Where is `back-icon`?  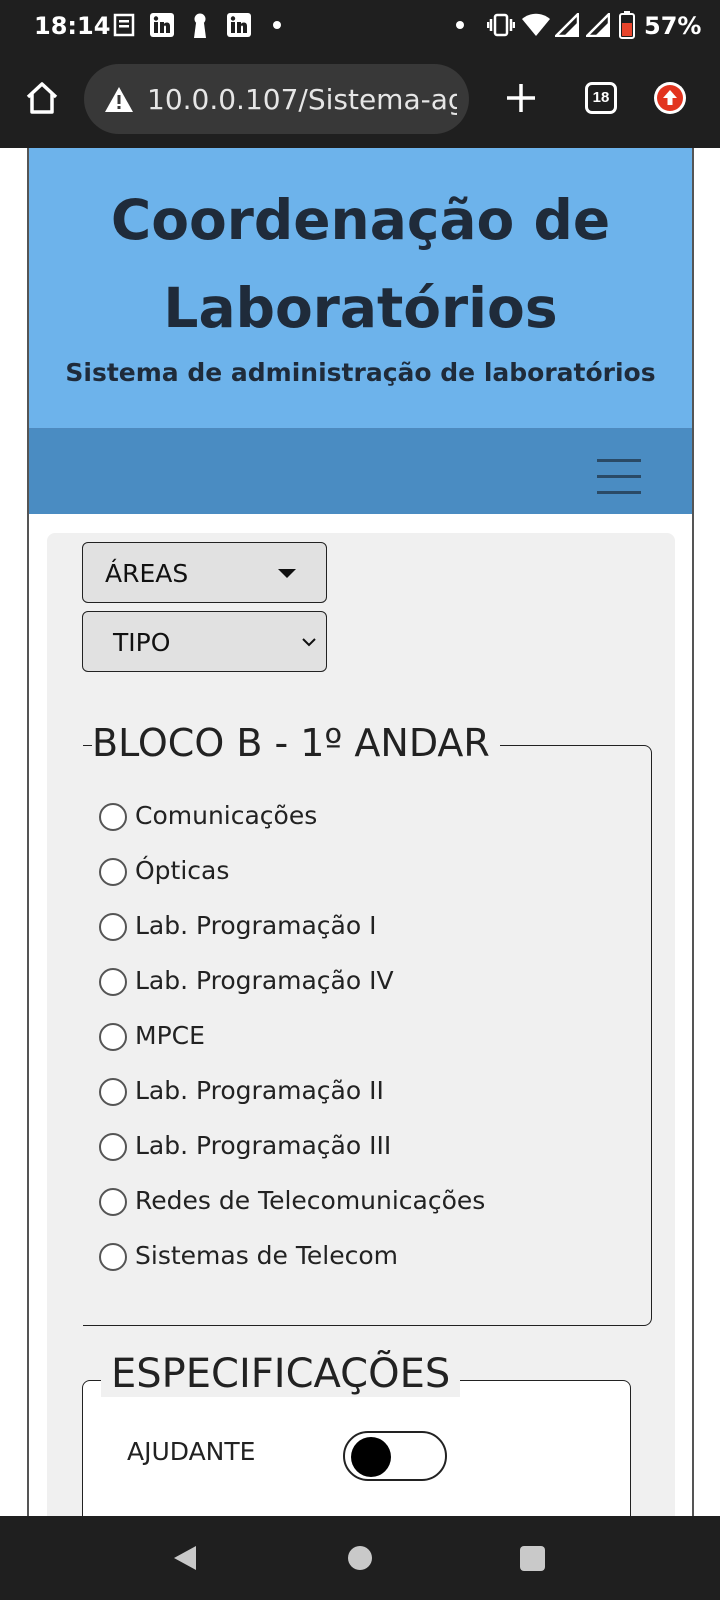 back-icon is located at coordinates (185, 1558).